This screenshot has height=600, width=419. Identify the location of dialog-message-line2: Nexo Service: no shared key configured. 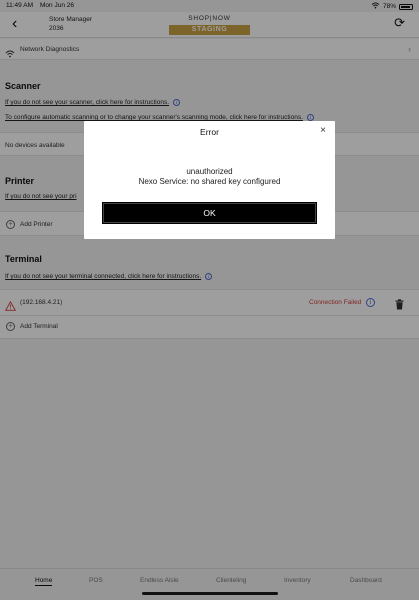
(209, 181).